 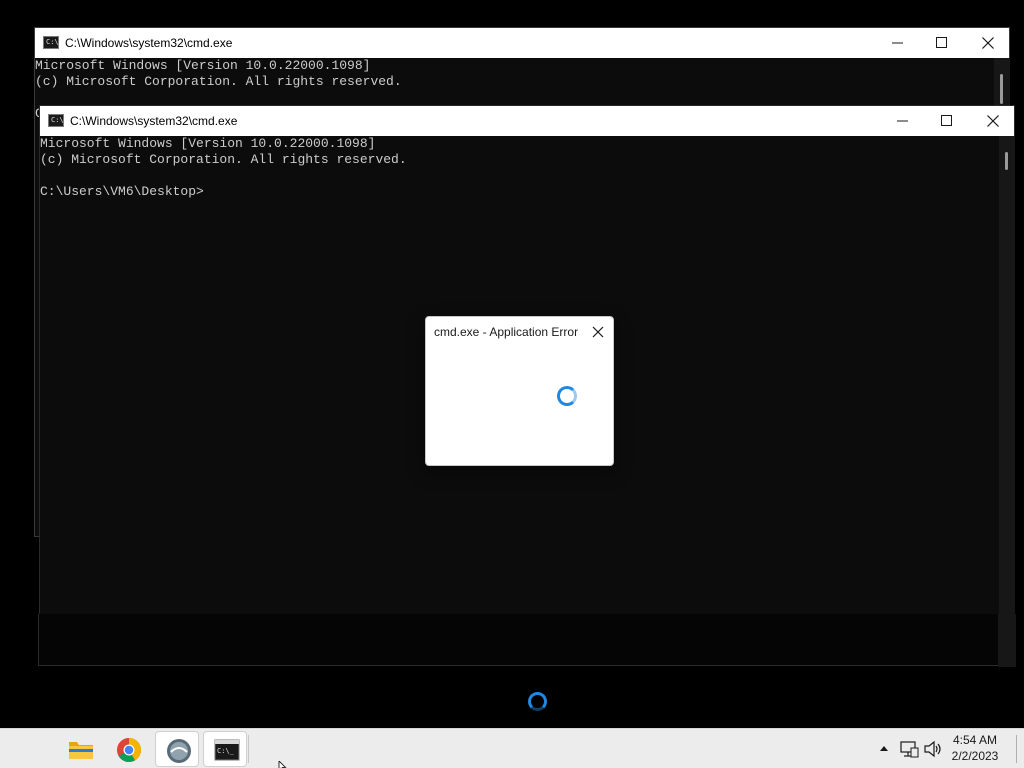 I want to click on app-icon, so click(x=179, y=751).